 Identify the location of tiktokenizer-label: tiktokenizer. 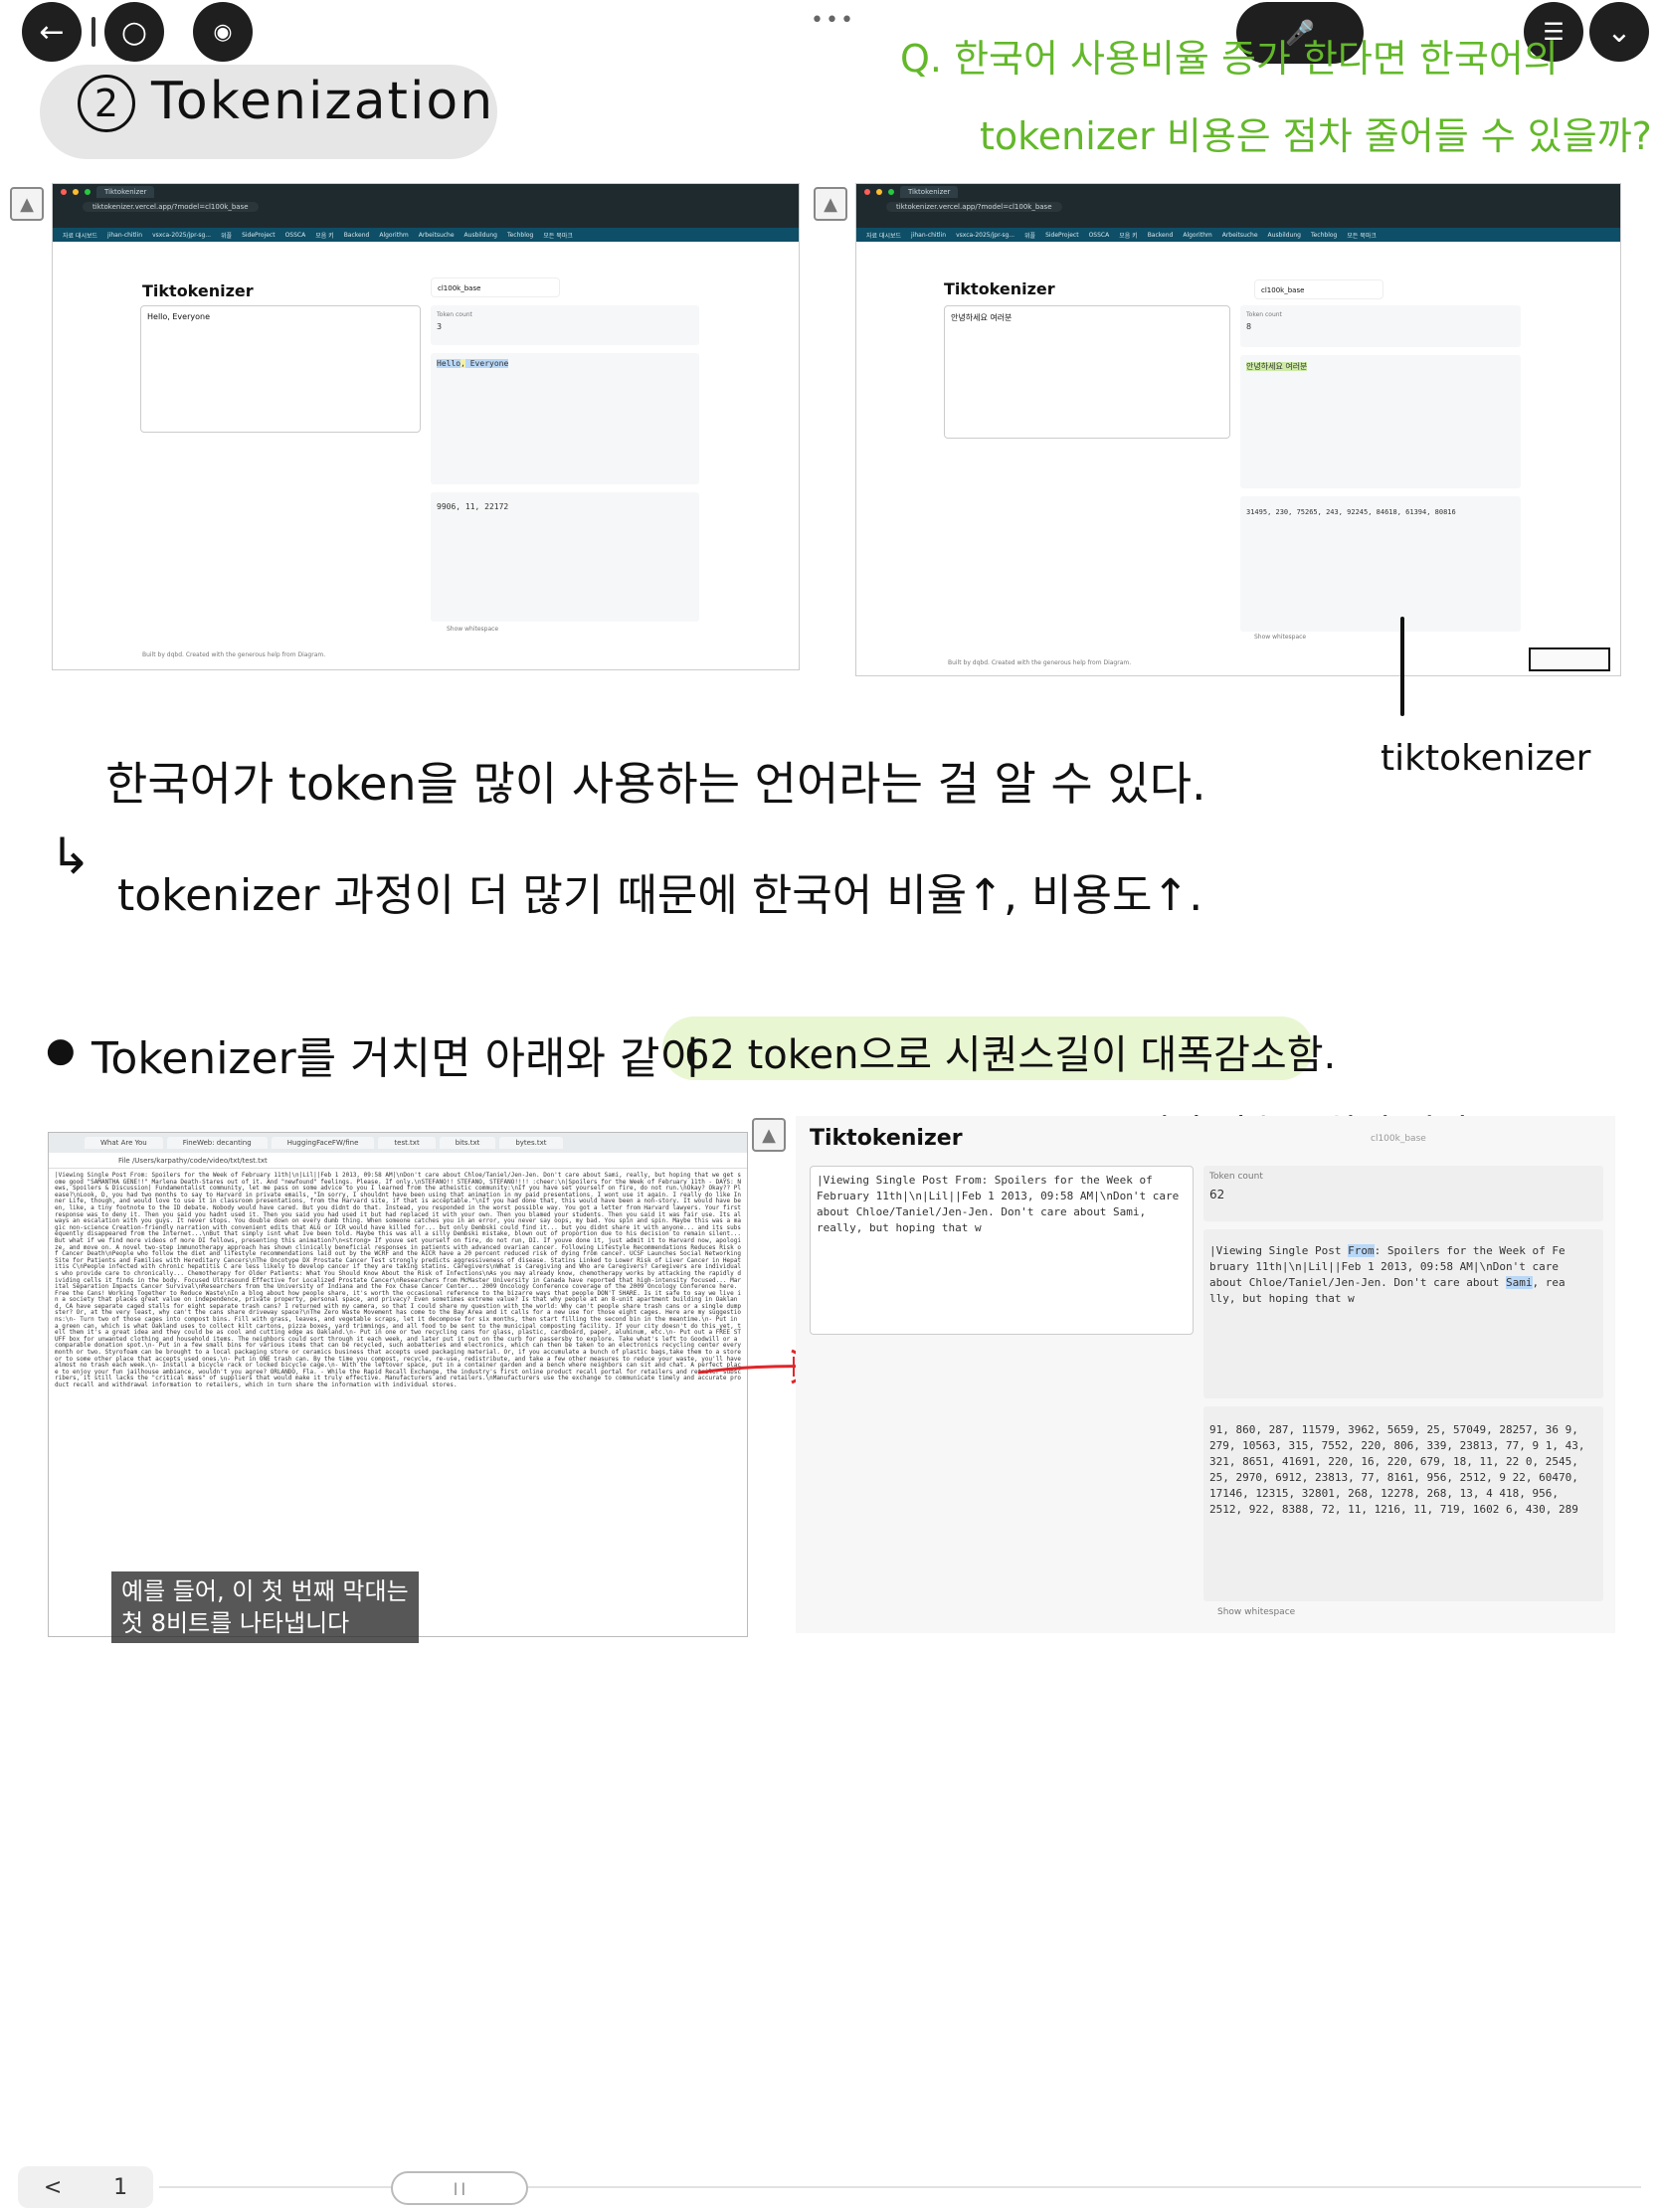
(1486, 758).